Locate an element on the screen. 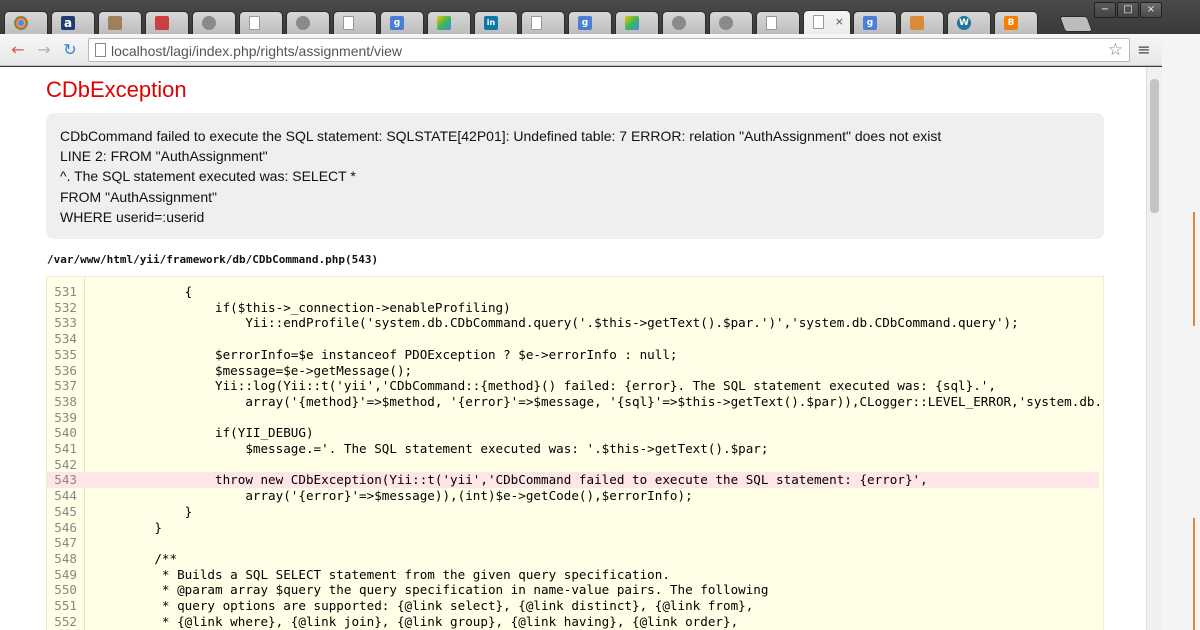 This screenshot has width=1200, height=630. line-number: 550 is located at coordinates (65, 590).